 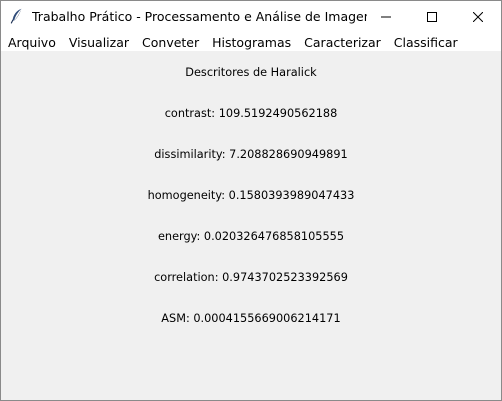 What do you see at coordinates (426, 42) in the screenshot?
I see `menu-classificar: Classificar` at bounding box center [426, 42].